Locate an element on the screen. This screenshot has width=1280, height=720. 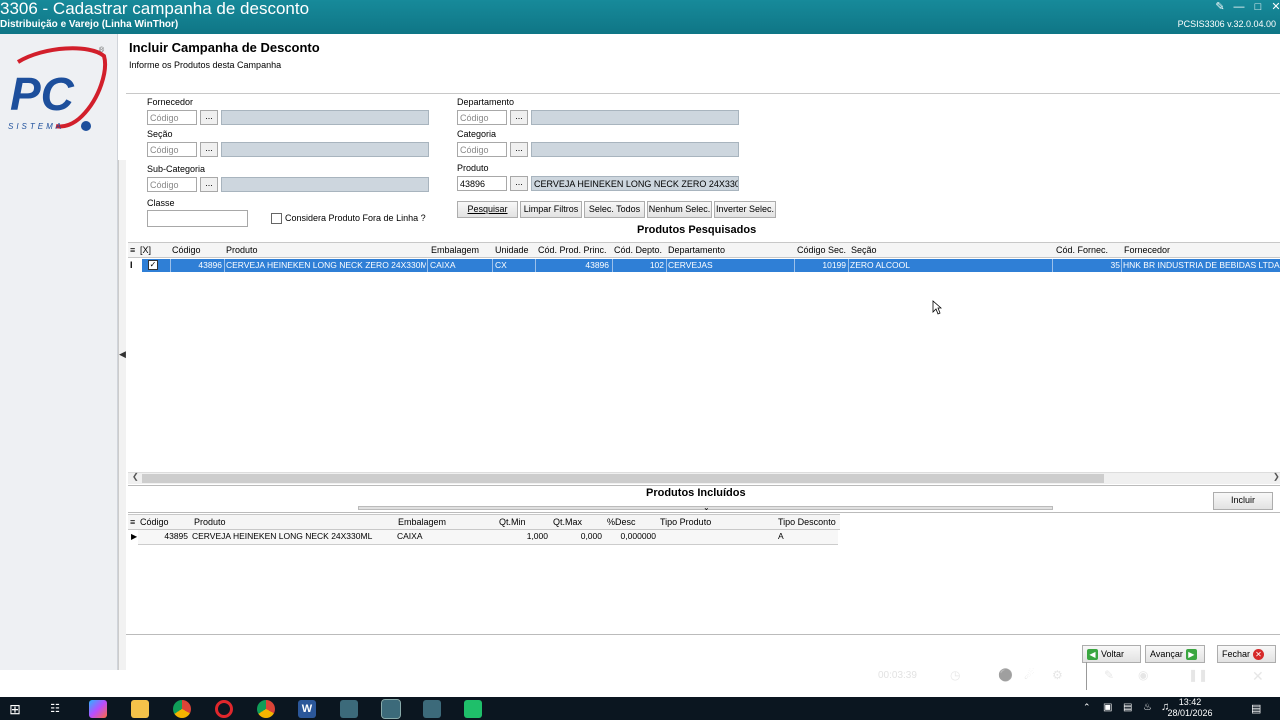
cell-desc: 0,000000 is located at coordinates (638, 536).